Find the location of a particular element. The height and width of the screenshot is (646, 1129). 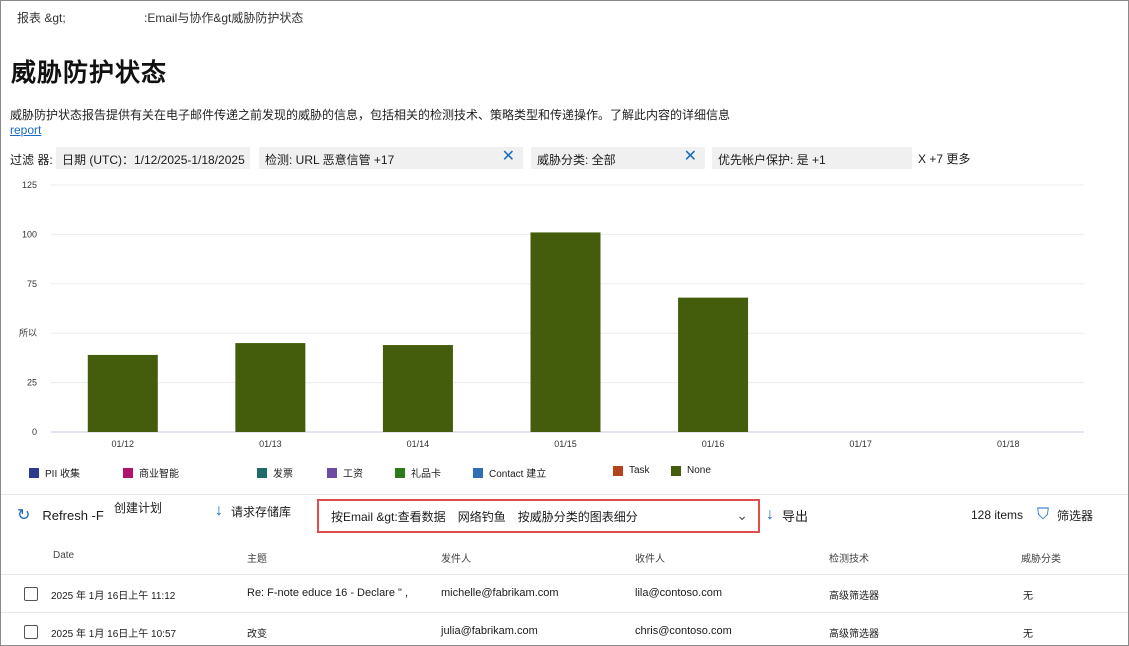

refresh-button: ↻ Refresh -F is located at coordinates (60, 515).